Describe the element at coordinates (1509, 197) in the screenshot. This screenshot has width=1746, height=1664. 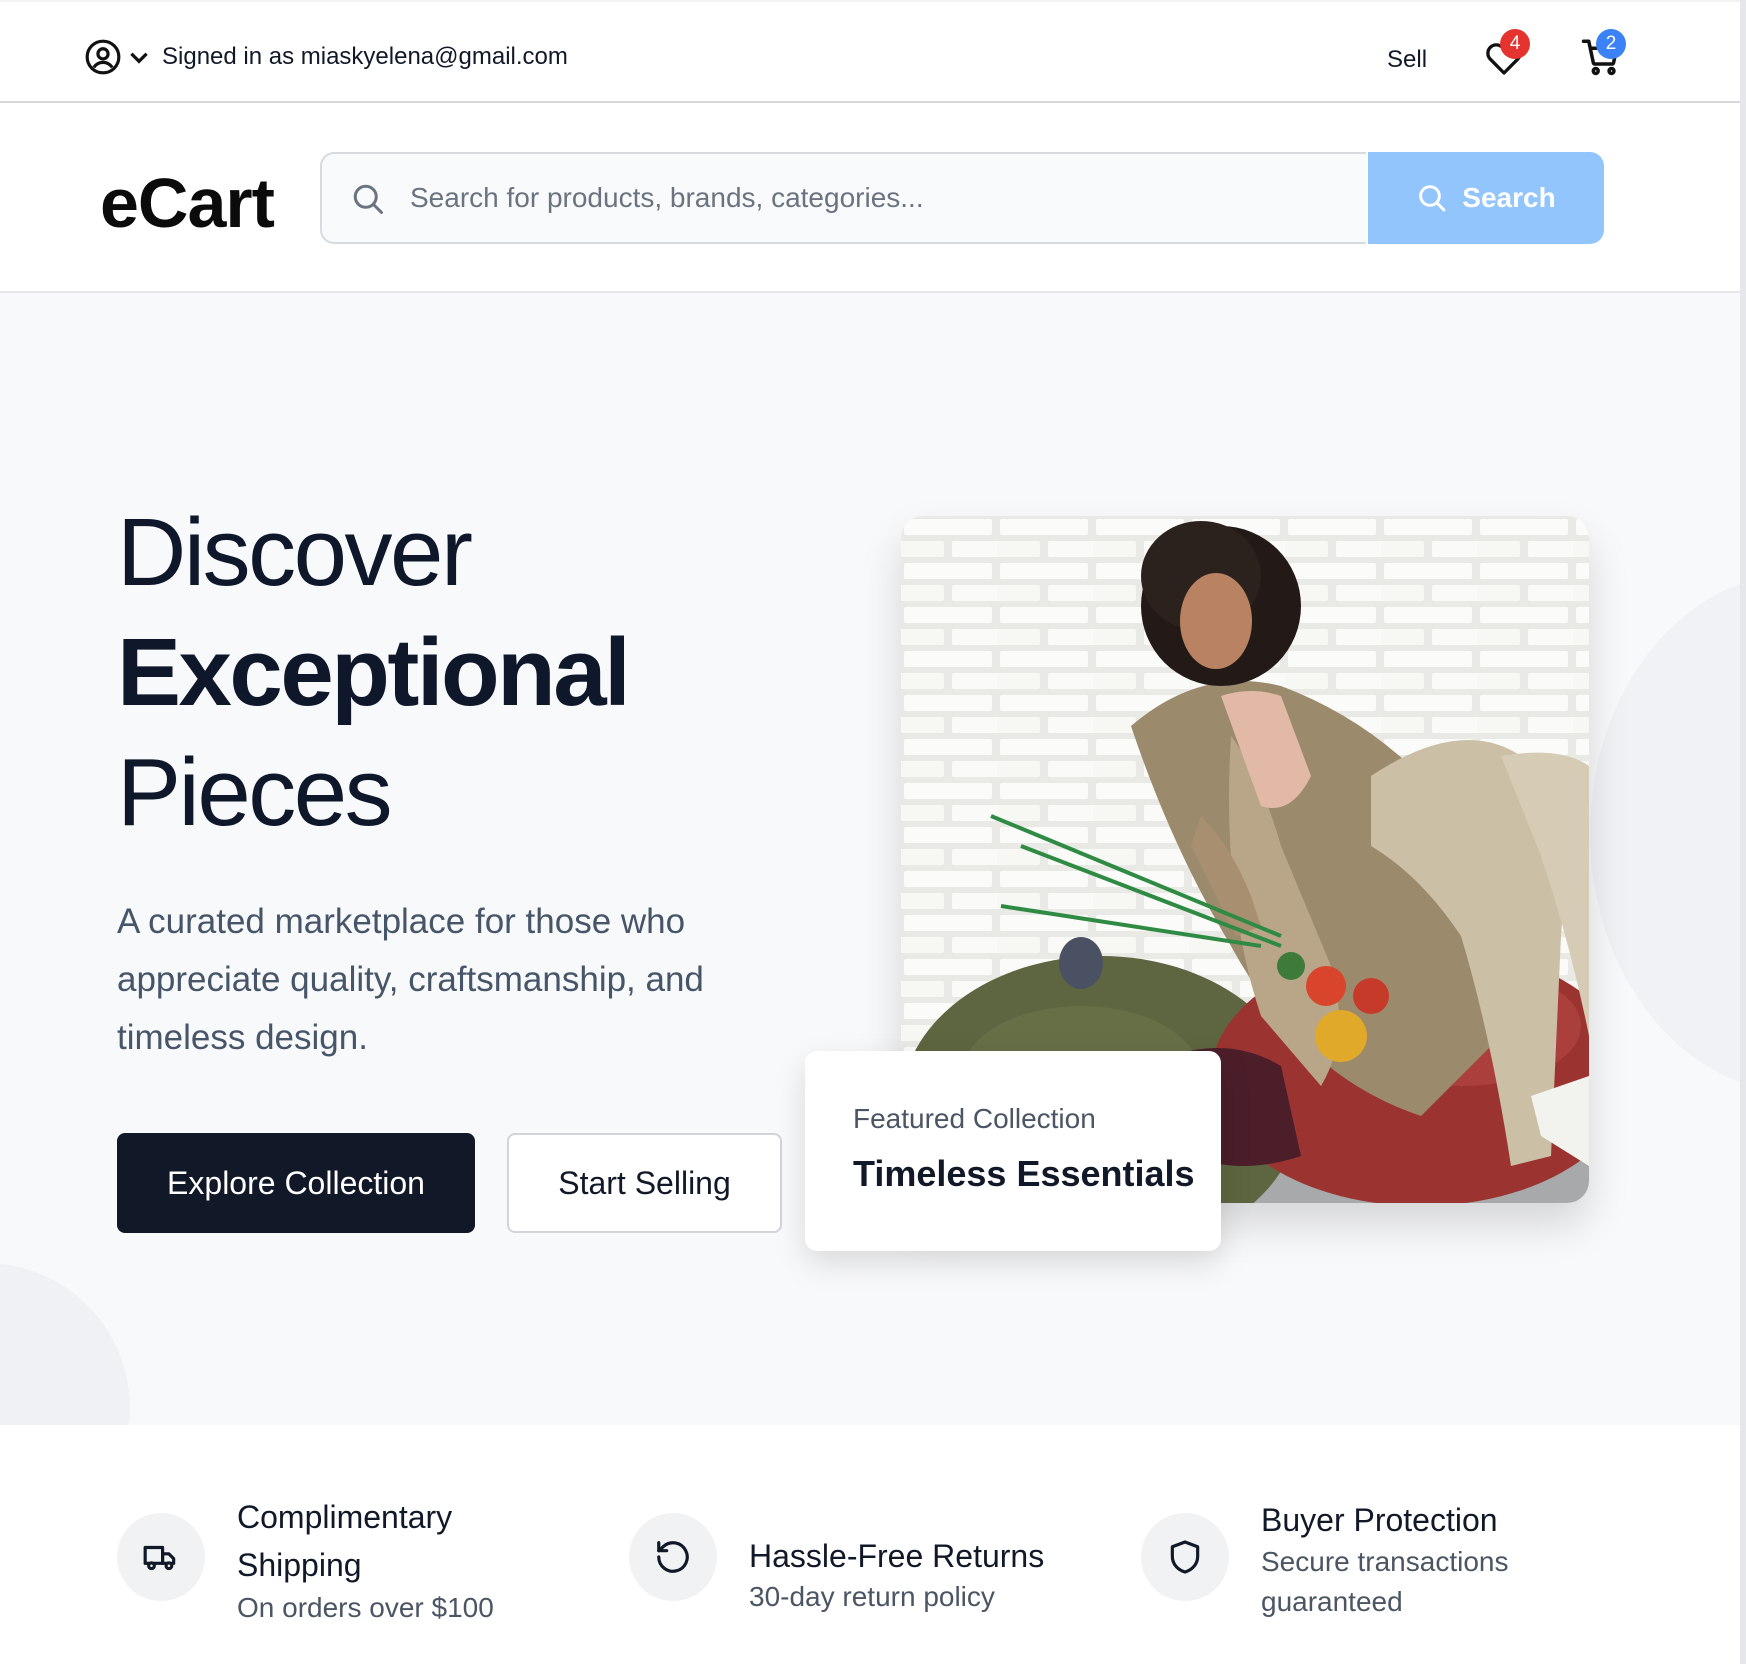
I see `search-button-label: Search` at that location.